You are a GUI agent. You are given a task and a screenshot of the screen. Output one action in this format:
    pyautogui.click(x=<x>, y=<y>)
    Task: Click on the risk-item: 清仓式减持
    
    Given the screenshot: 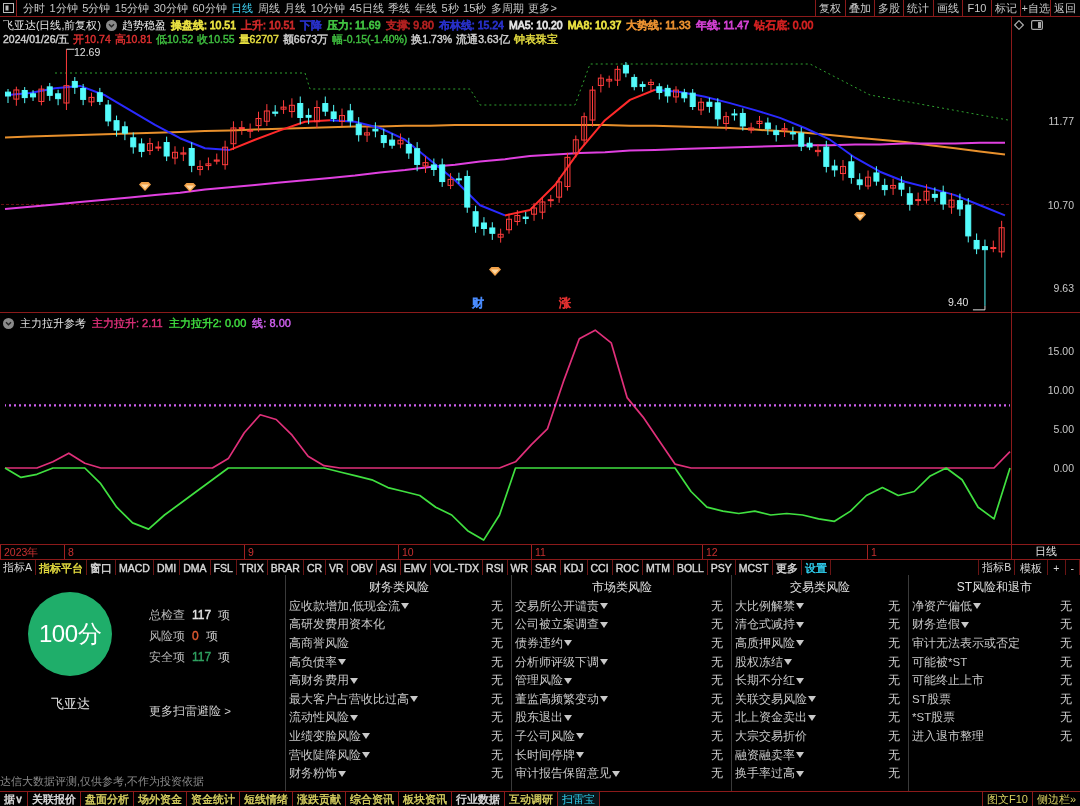 What is the action you would take?
    pyautogui.click(x=765, y=625)
    